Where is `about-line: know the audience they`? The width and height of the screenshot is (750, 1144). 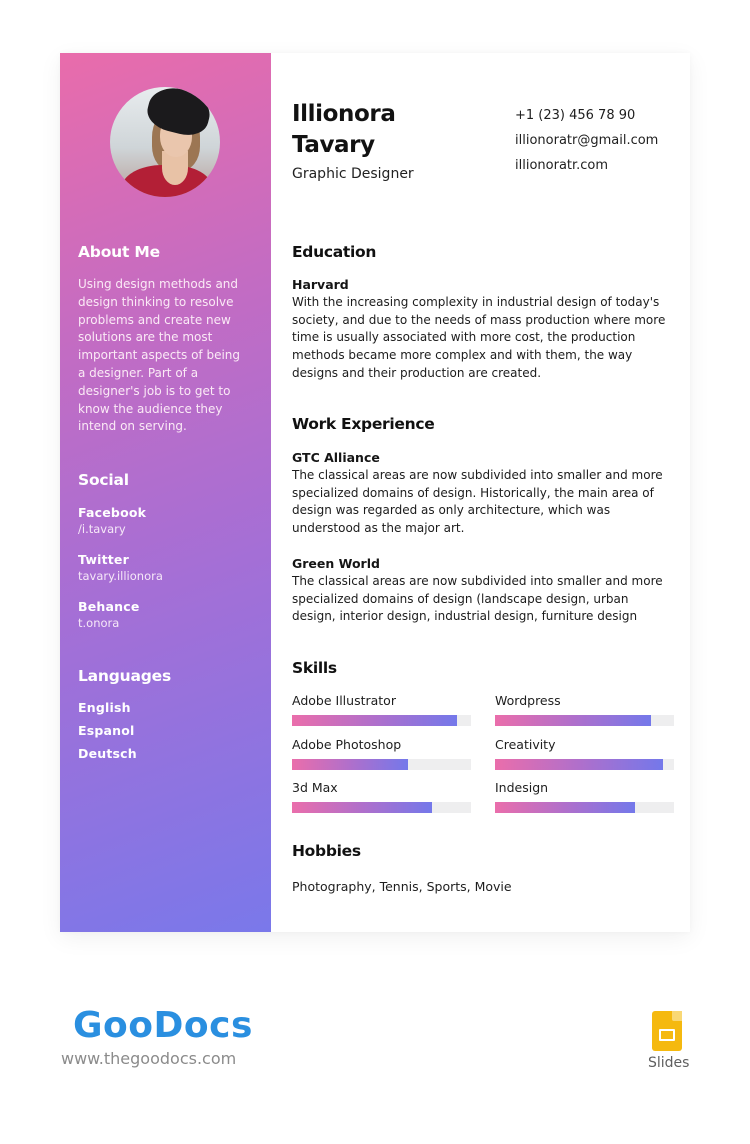 about-line: know the audience they is located at coordinates (150, 408).